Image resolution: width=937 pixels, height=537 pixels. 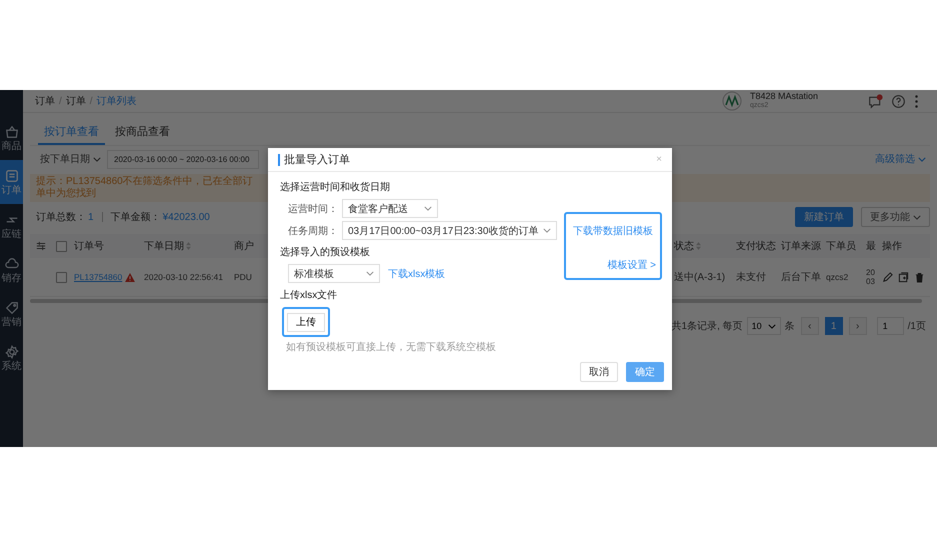 What do you see at coordinates (892, 246) in the screenshot?
I see `column-header: 操作` at bounding box center [892, 246].